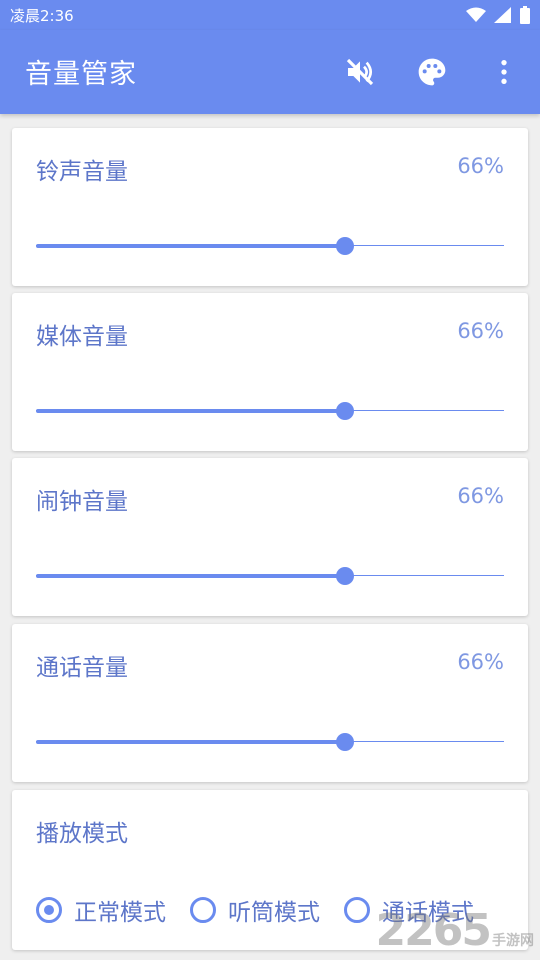 The image size is (540, 960). I want to click on app-bar: 音量管家, so click(270, 72).